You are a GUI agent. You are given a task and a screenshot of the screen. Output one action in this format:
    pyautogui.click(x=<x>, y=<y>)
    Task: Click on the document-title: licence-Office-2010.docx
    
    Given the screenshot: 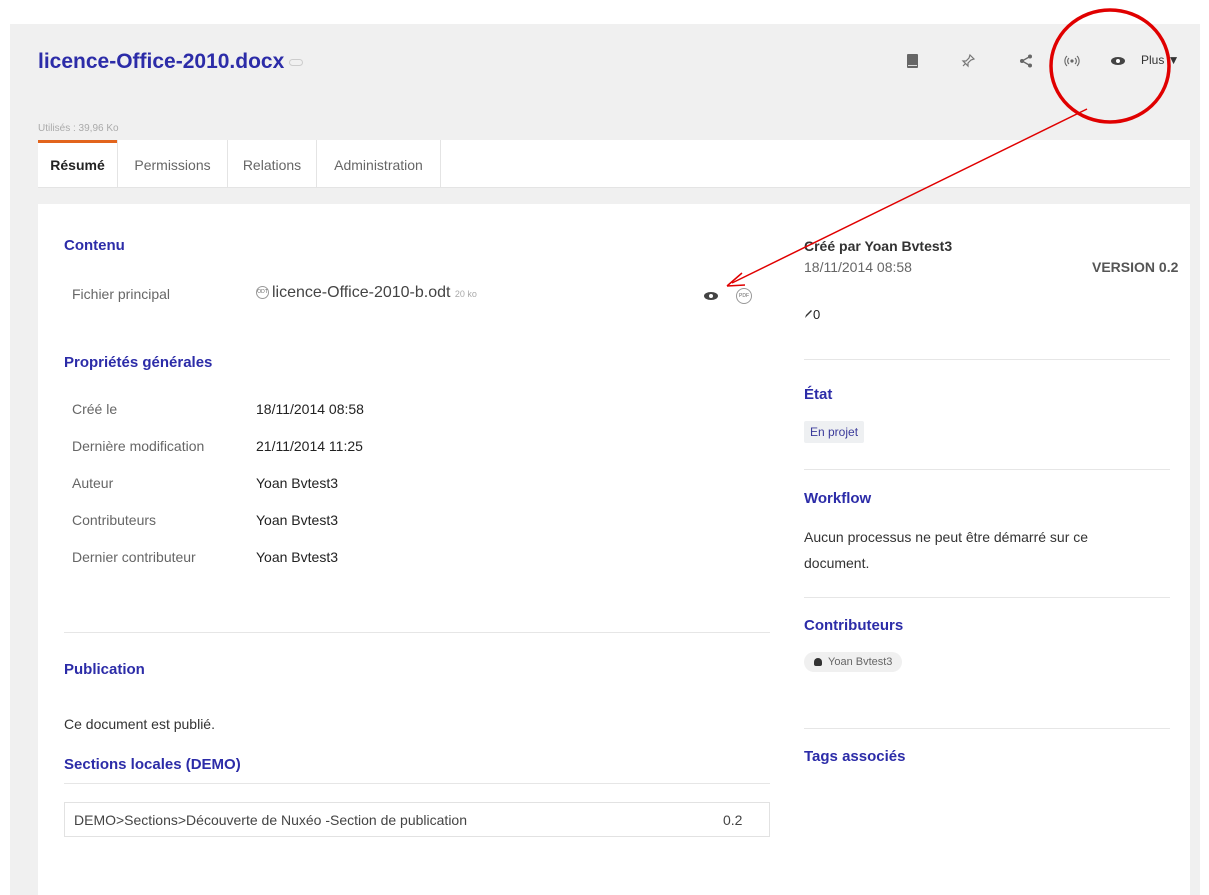 What is the action you would take?
    pyautogui.click(x=161, y=61)
    